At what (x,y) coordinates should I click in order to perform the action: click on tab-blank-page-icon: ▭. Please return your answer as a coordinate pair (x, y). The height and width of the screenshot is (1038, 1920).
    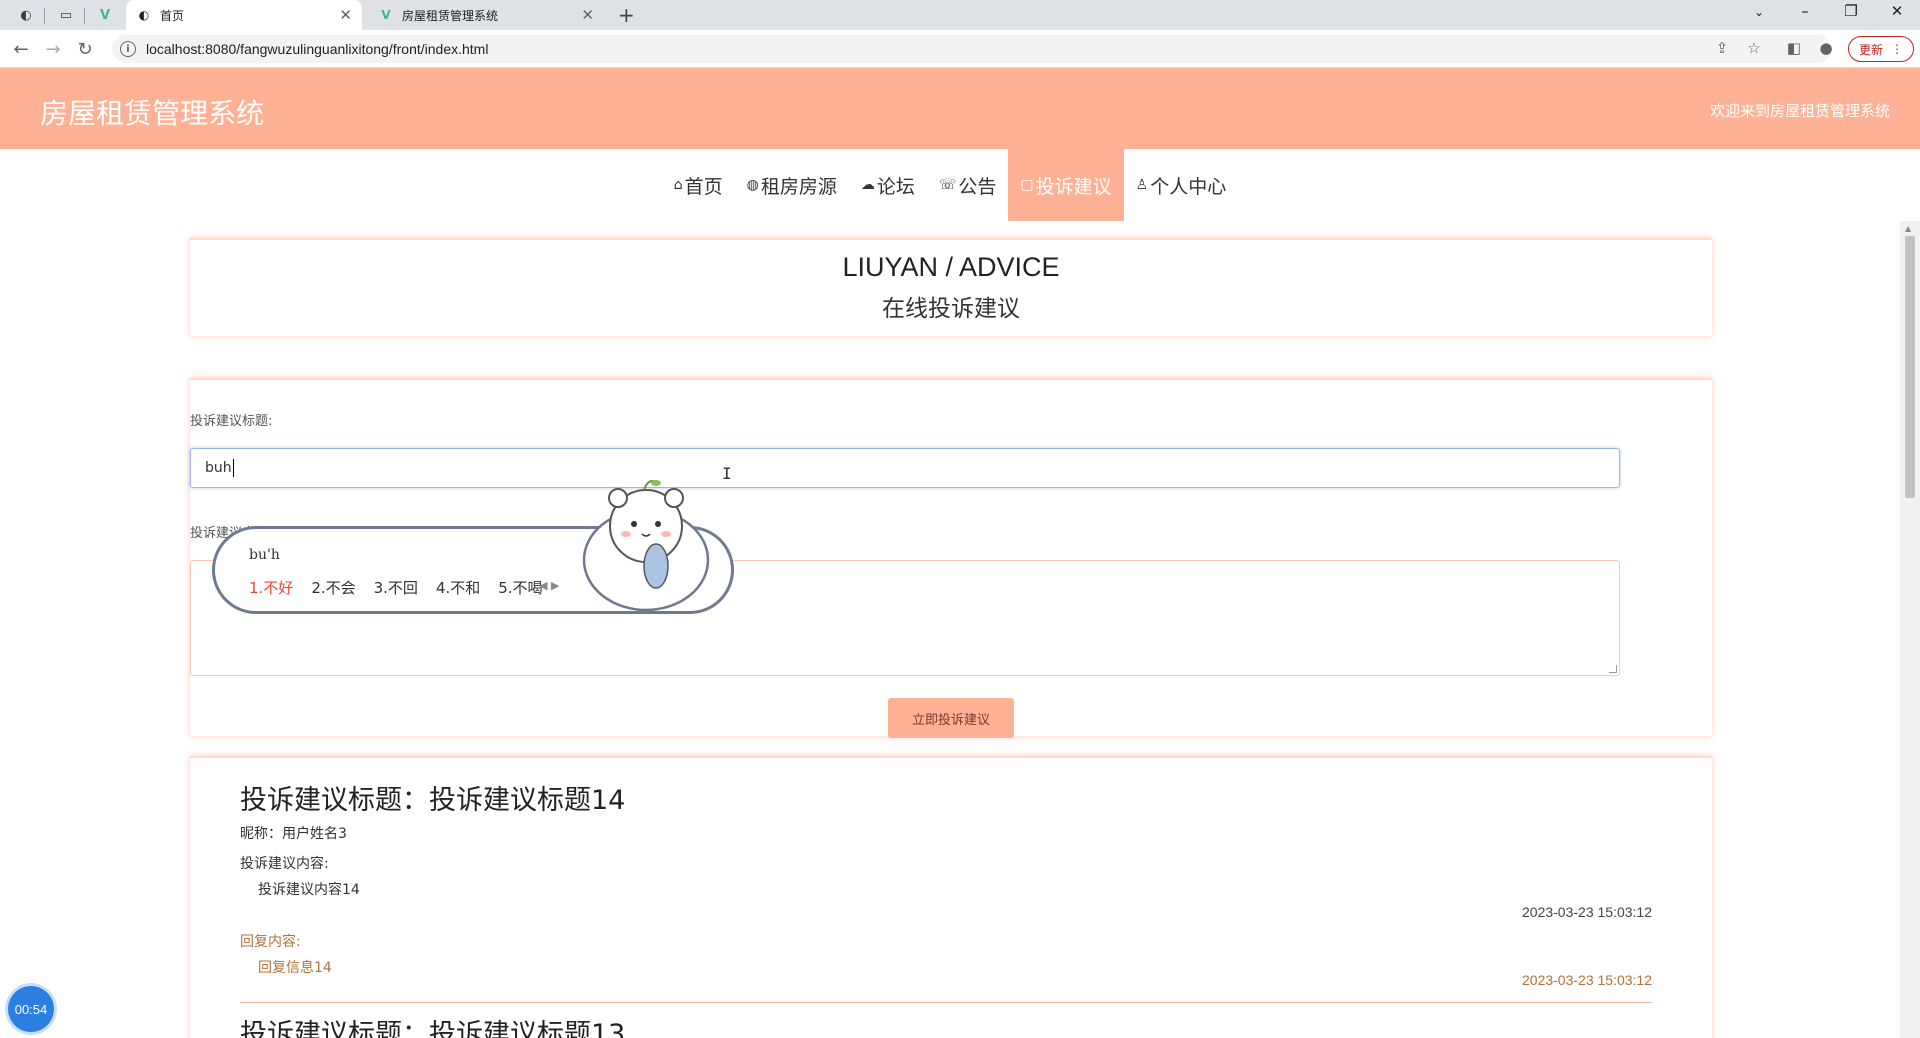
    Looking at the image, I should click on (66, 15).